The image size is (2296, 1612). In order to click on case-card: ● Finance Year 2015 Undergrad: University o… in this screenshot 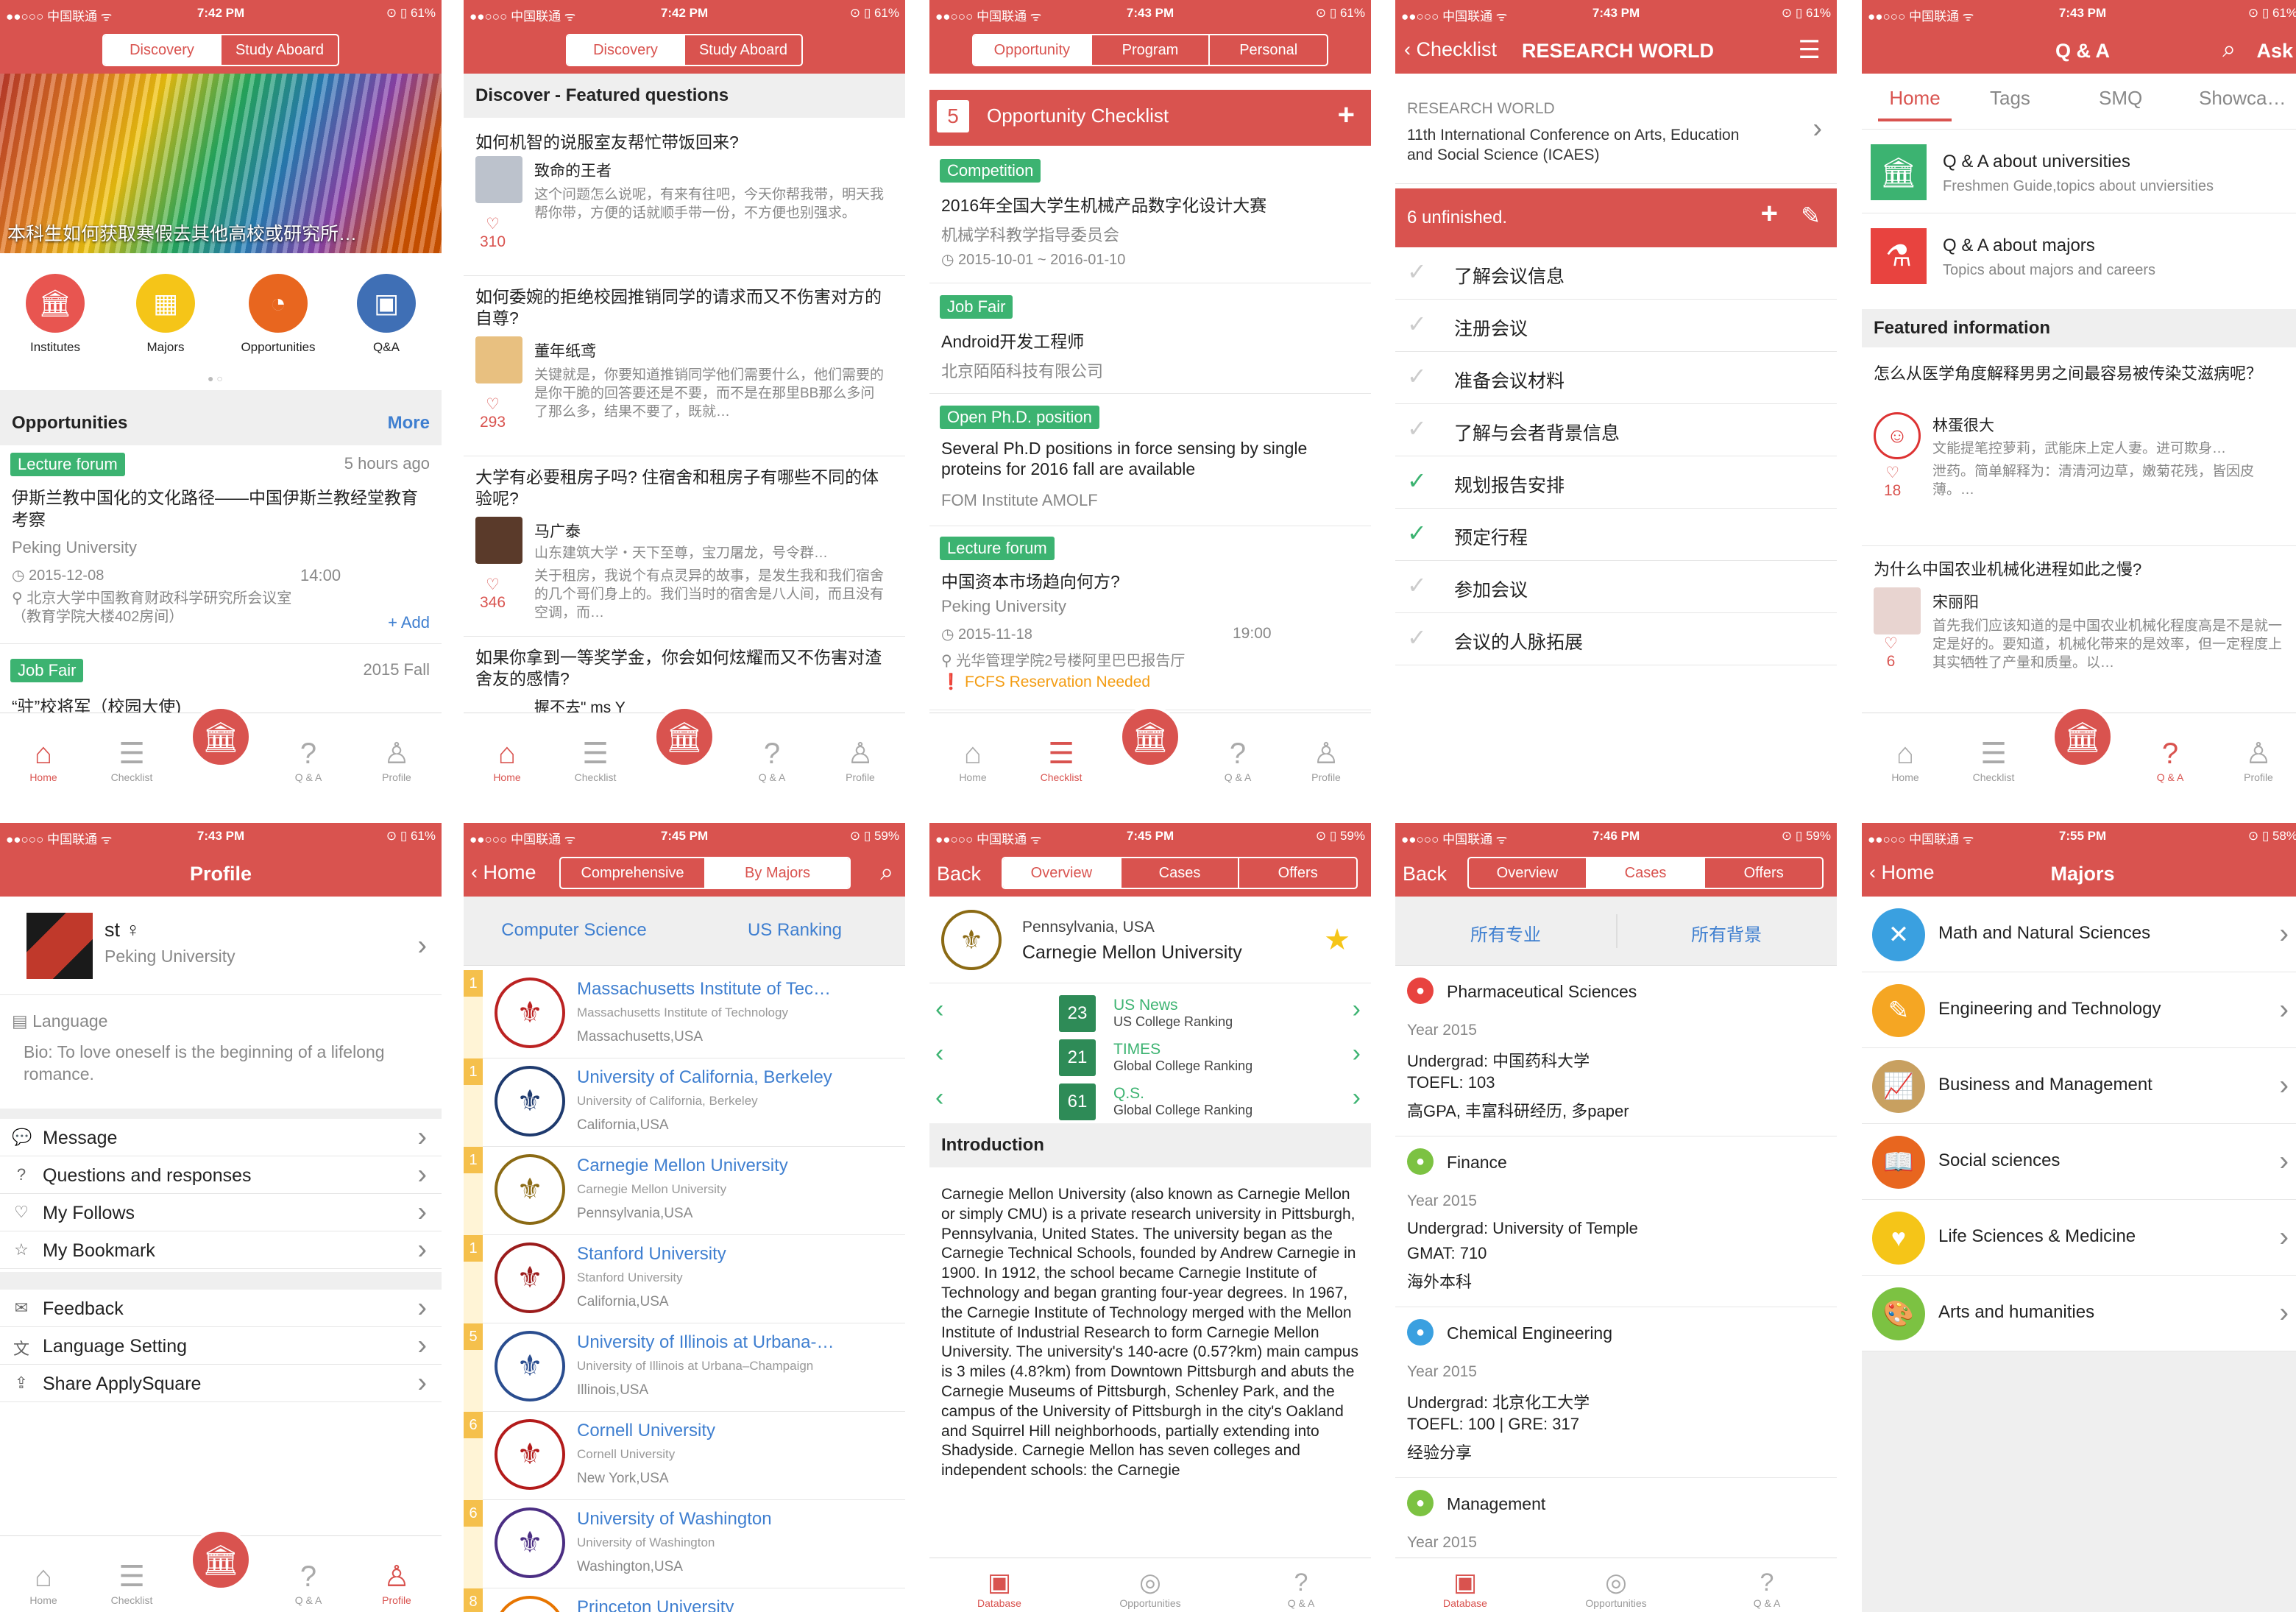, I will do `click(1616, 1222)`.